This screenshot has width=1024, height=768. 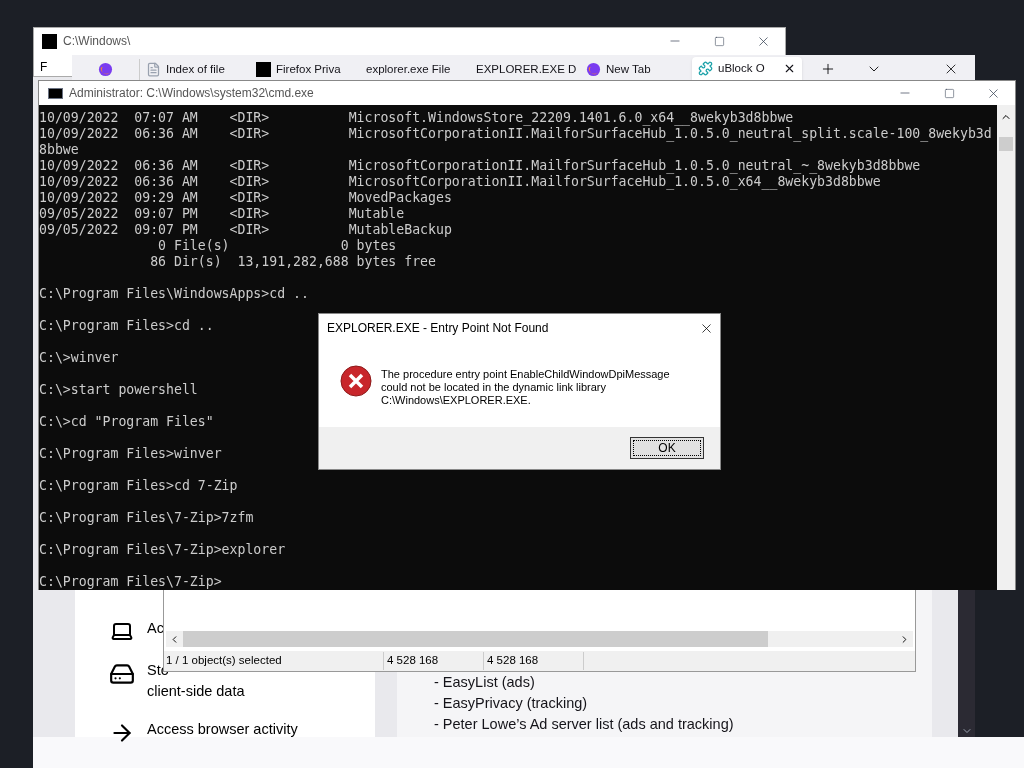 I want to click on console-line: C:\Program Files\7-Zip>, so click(x=130, y=582).